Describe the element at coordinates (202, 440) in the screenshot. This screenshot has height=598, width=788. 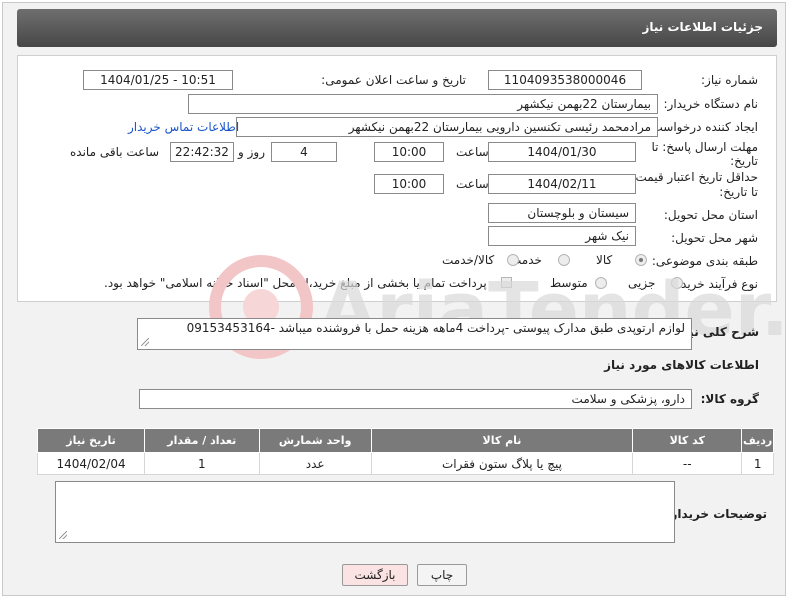
I see `col-qty: تعداد / مقدار` at that location.